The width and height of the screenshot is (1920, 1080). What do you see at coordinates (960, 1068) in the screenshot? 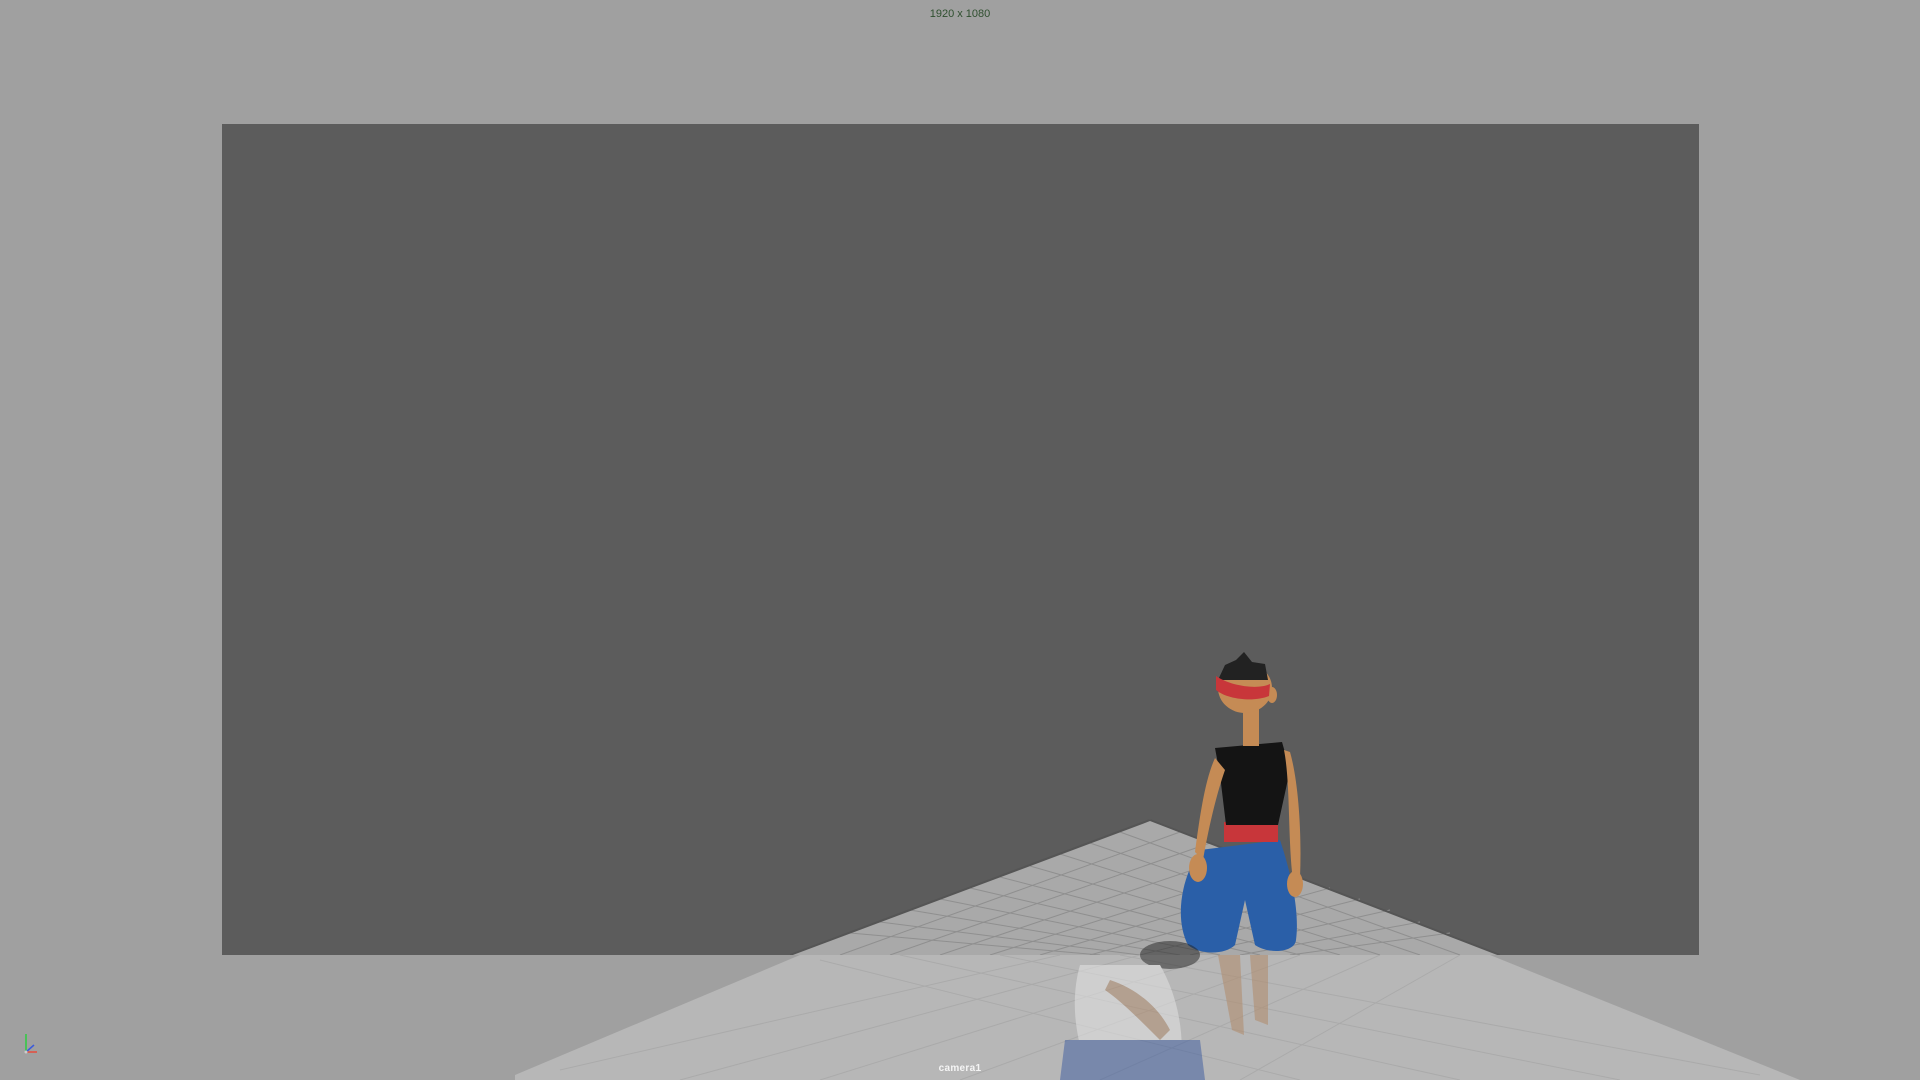
I see `camera-name-label: camera1` at bounding box center [960, 1068].